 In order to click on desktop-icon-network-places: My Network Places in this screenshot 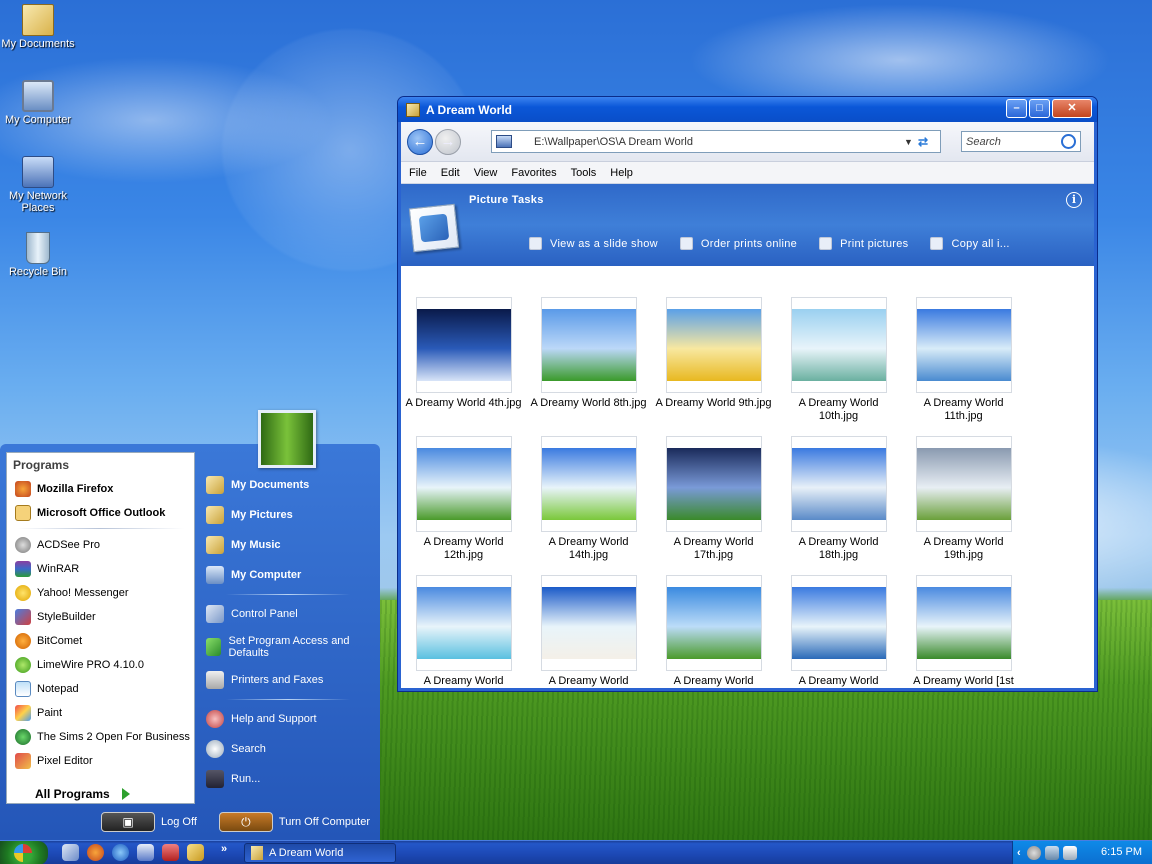, I will do `click(38, 185)`.